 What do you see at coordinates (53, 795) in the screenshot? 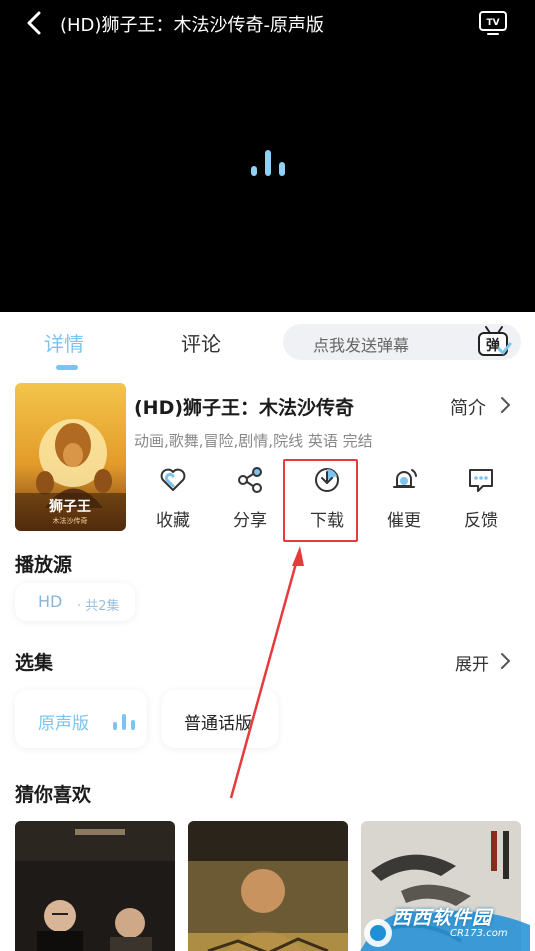
I see `recommend-section-title: 猜你喜欢` at bounding box center [53, 795].